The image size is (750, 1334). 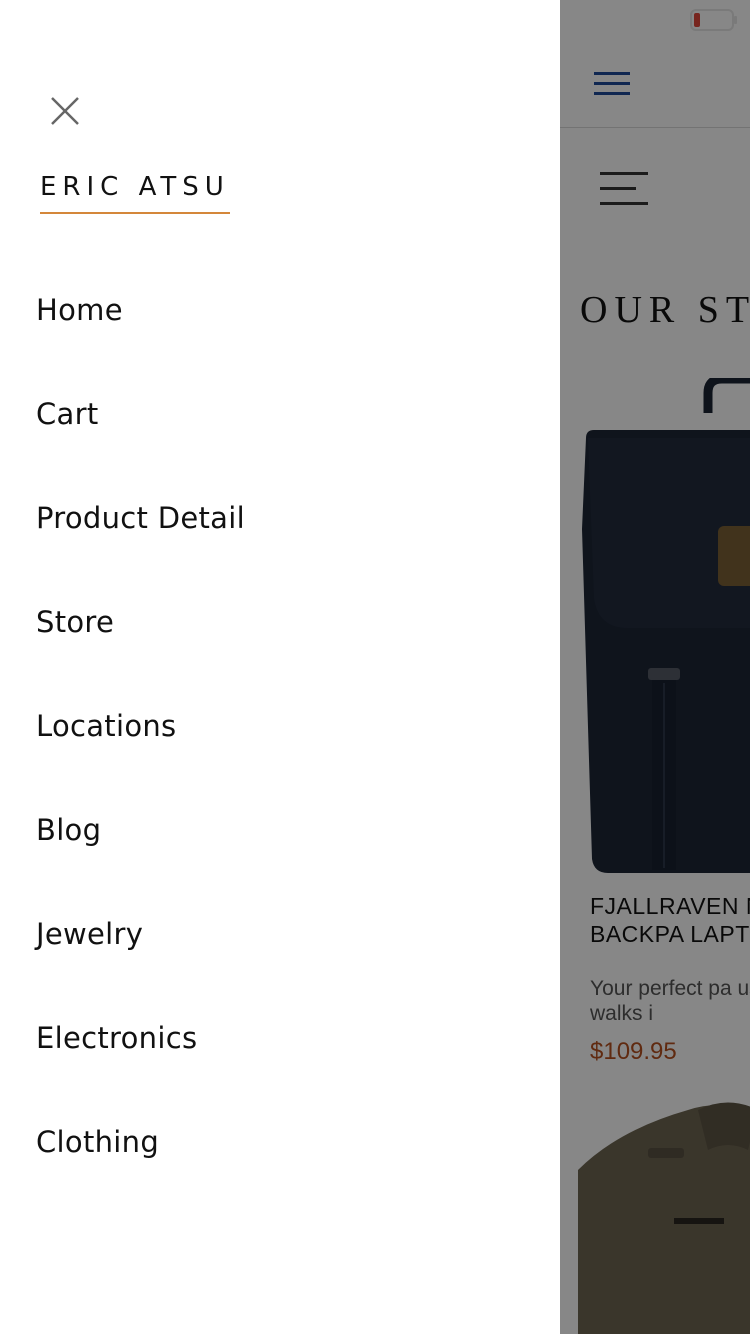 I want to click on close-icon, so click(x=65, y=113).